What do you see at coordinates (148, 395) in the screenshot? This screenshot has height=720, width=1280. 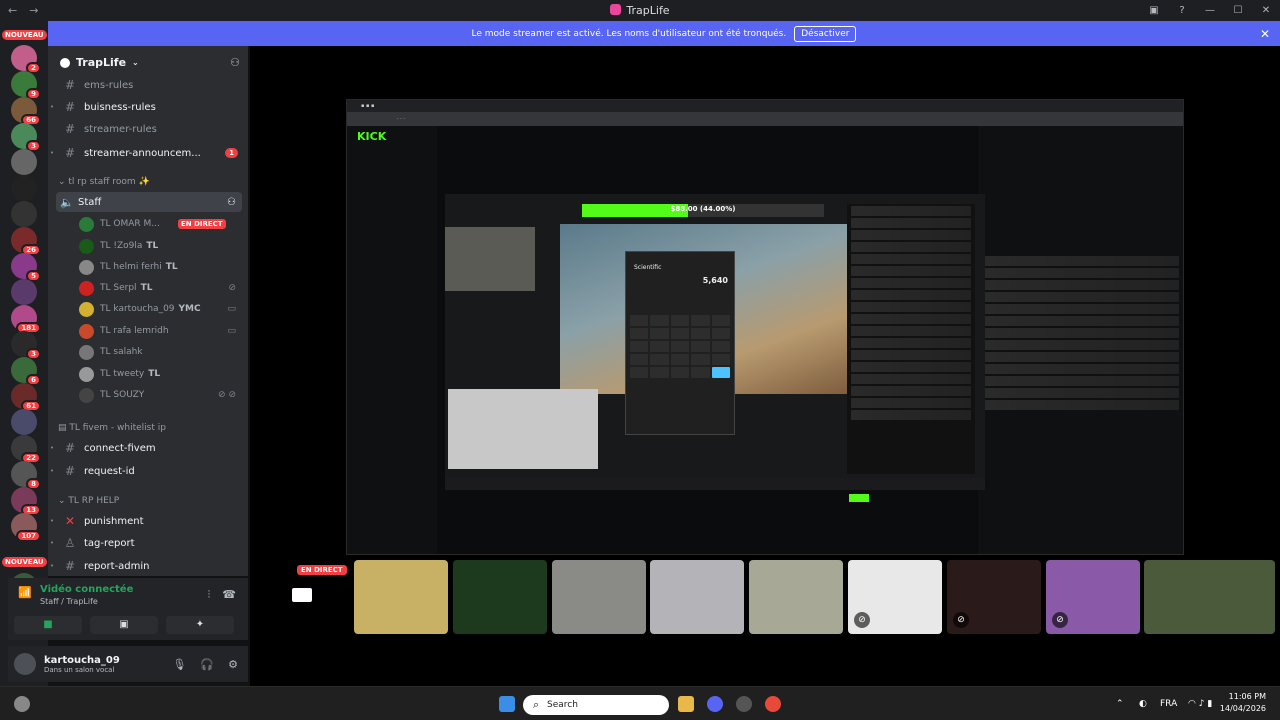 I see `voice-member: TL SOUZY ⊘ ⊘` at bounding box center [148, 395].